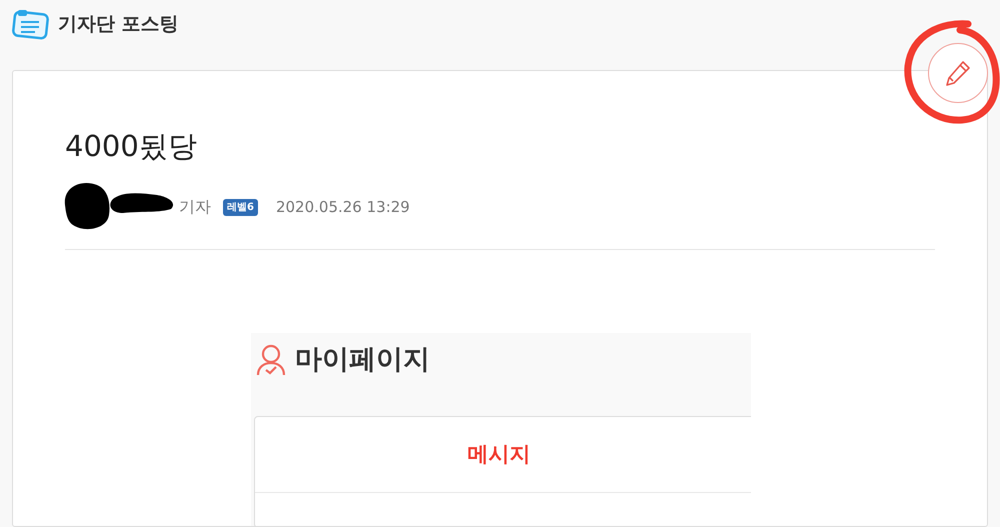 The width and height of the screenshot is (1000, 527). Describe the element at coordinates (31, 24) in the screenshot. I see `news-card-icon` at that location.